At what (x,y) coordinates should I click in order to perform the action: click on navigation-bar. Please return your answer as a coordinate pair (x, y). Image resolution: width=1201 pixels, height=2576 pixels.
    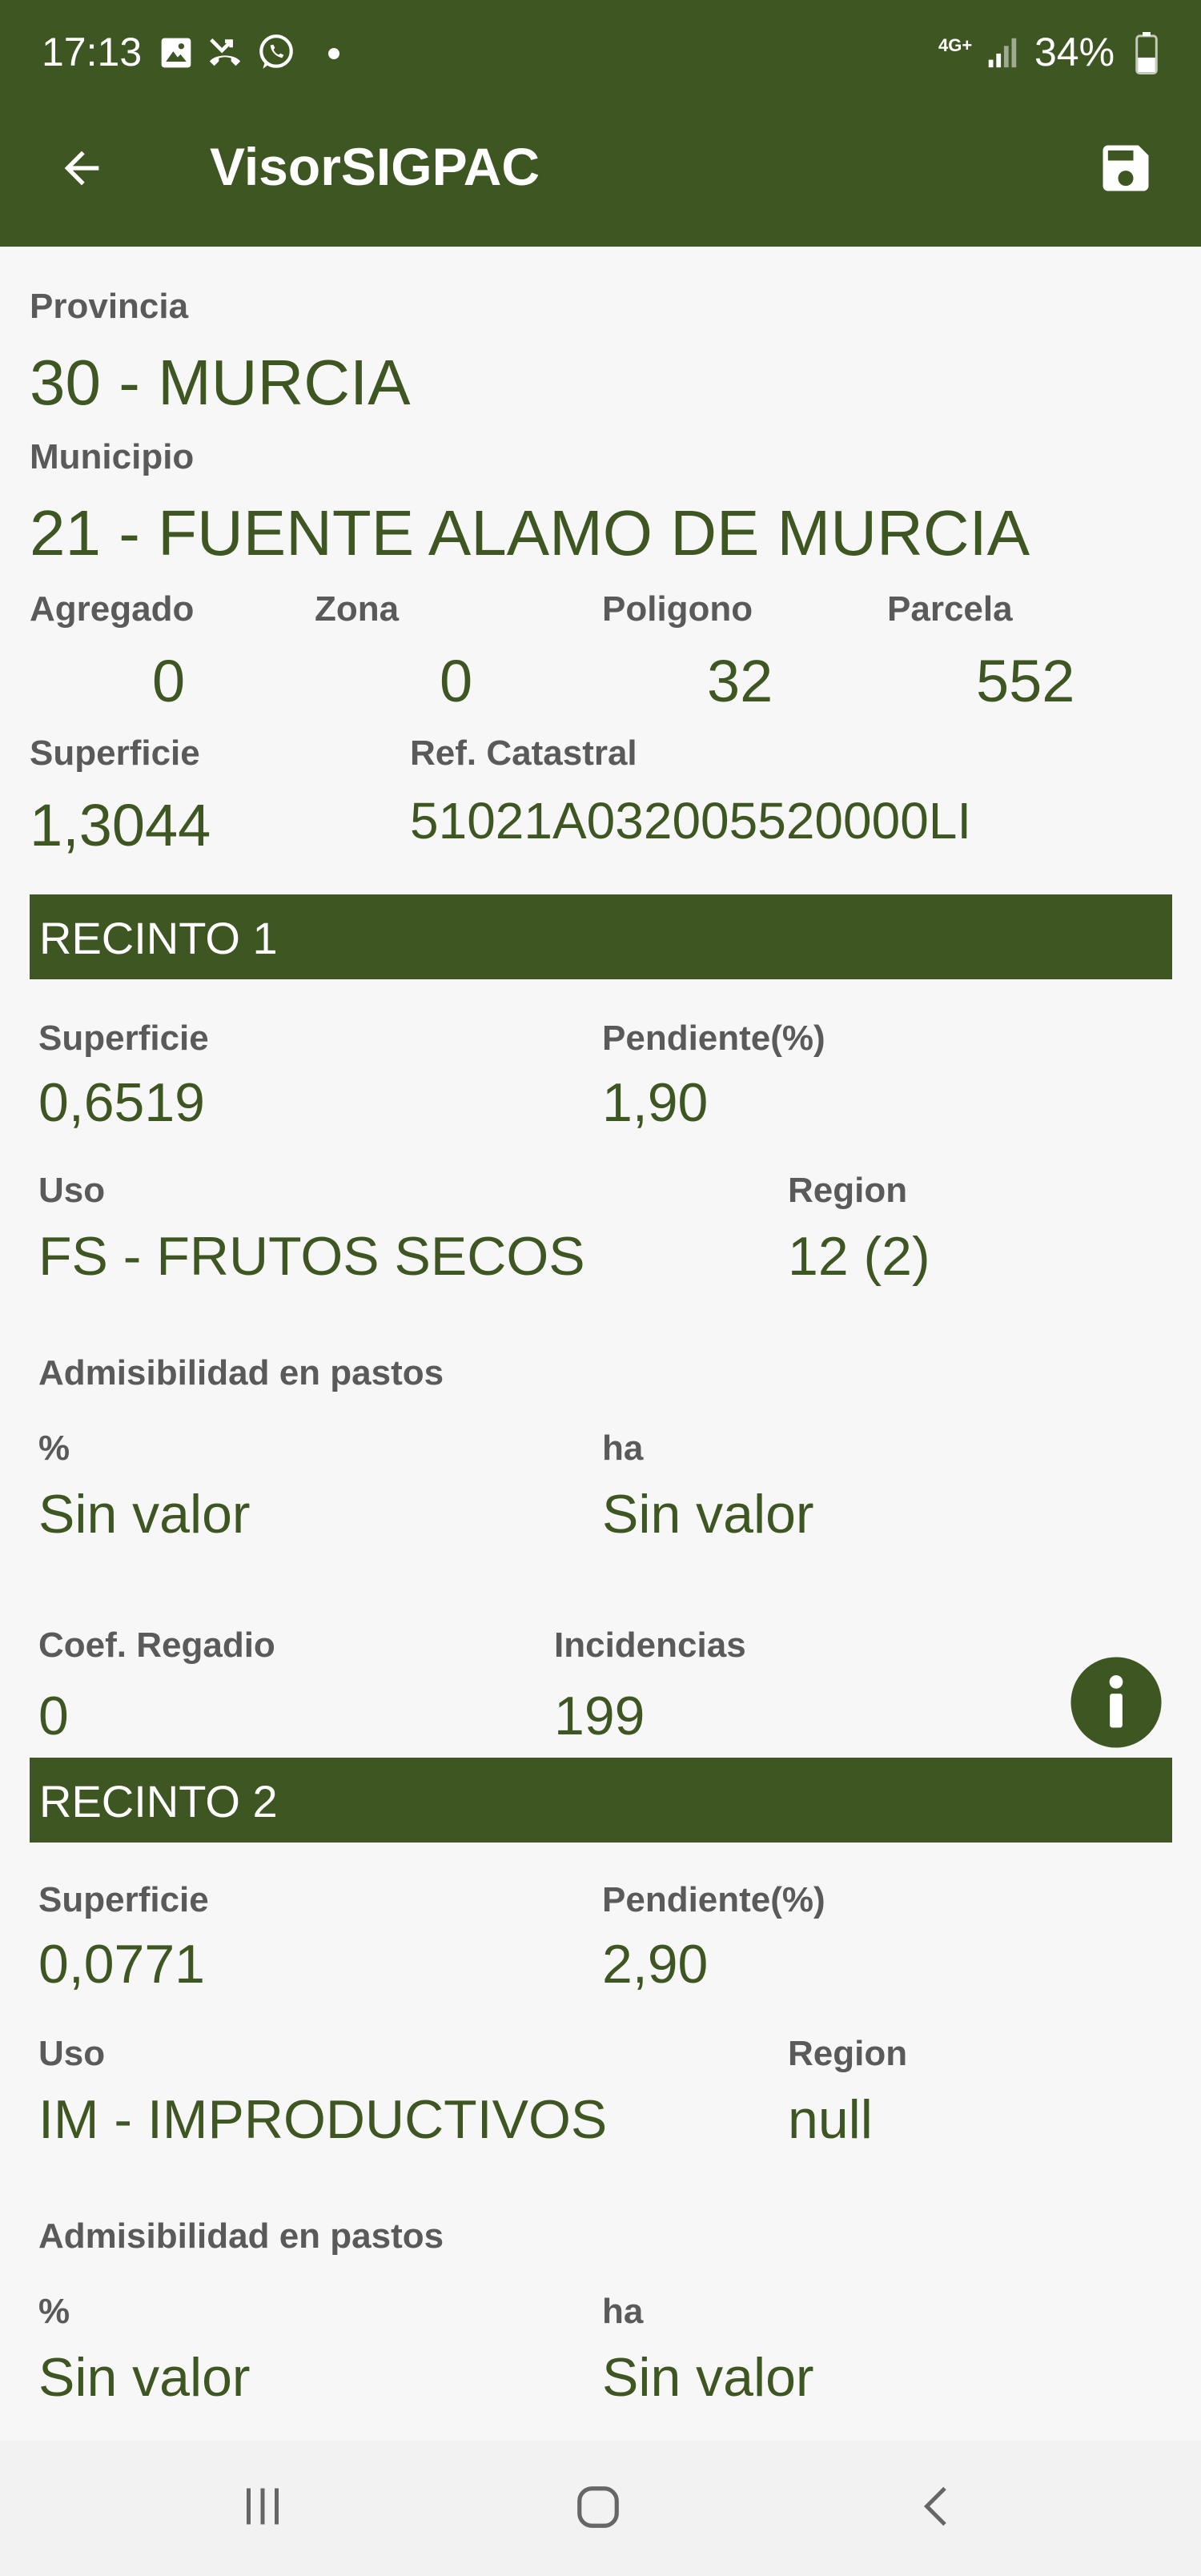
    Looking at the image, I should click on (600, 2508).